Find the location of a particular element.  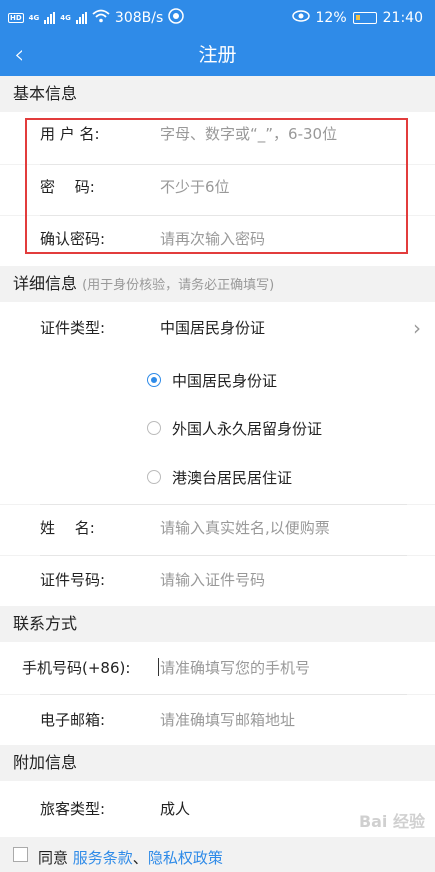

watermark-logo: Bai 经验 is located at coordinates (391, 821).